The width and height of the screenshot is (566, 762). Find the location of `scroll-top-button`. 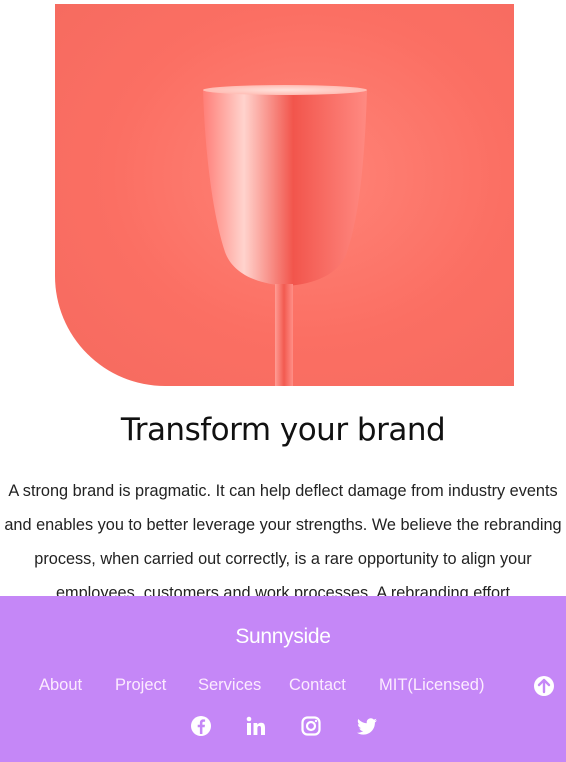

scroll-top-button is located at coordinates (544, 686).